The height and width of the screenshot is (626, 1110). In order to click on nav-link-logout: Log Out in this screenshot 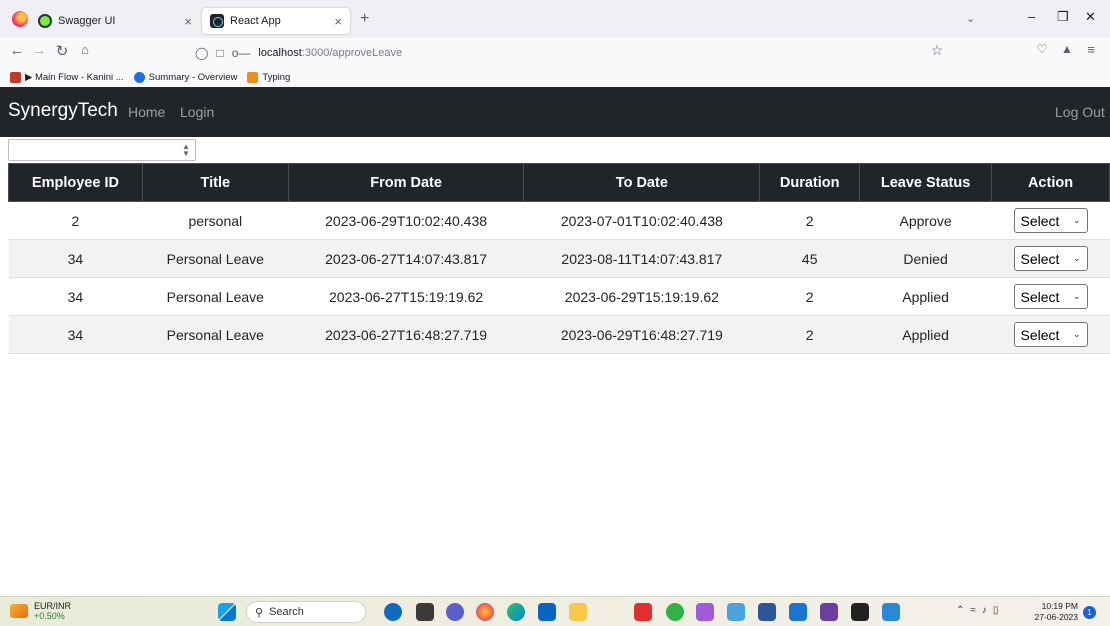, I will do `click(1080, 112)`.